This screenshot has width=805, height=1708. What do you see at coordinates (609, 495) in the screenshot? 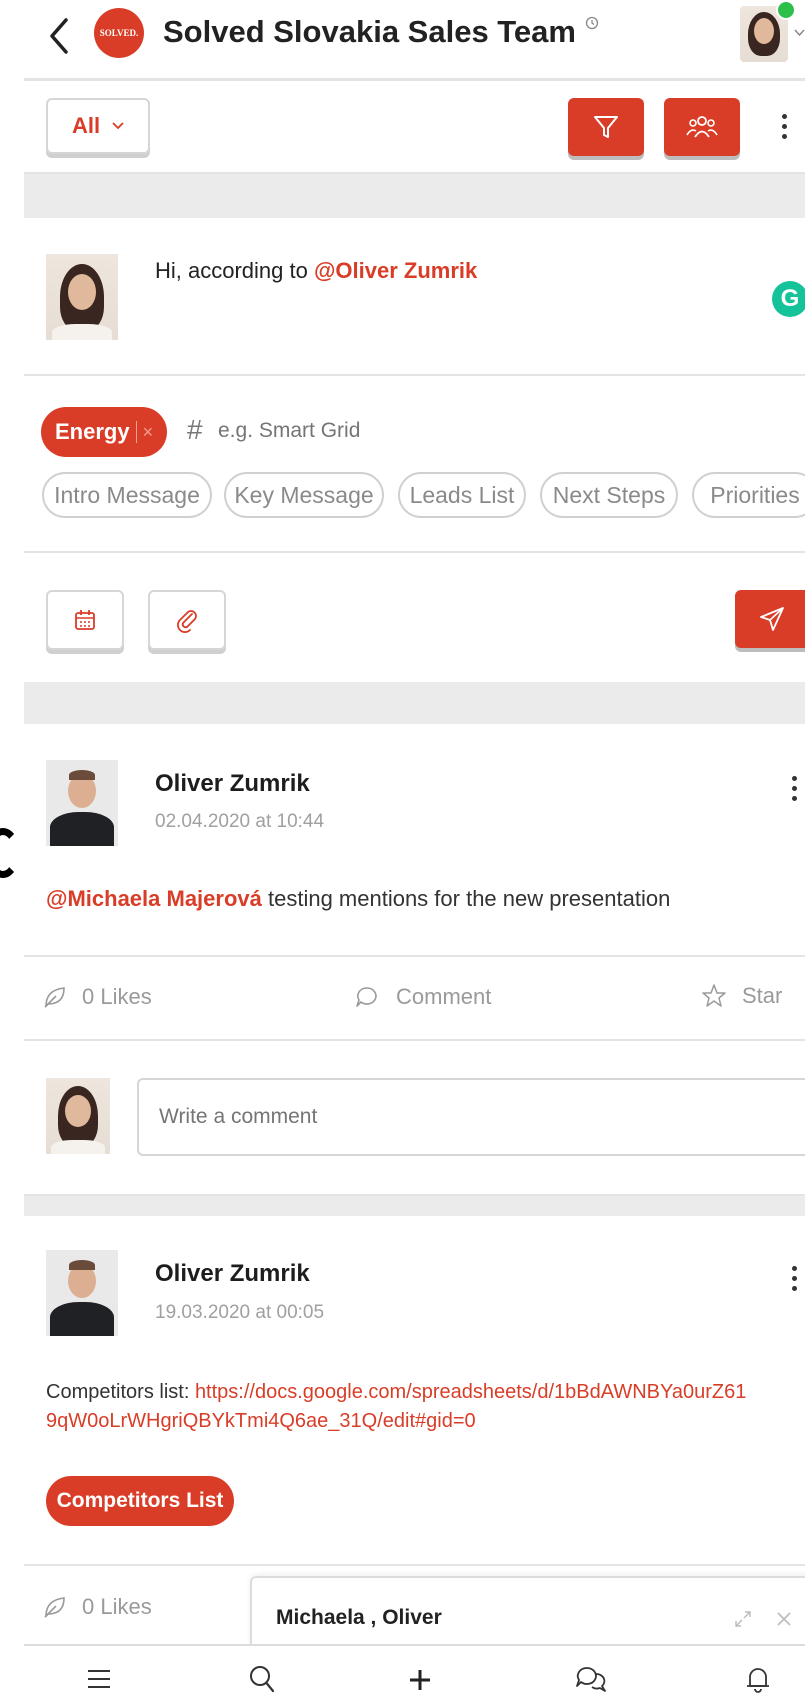
I see `quick-tag-next-steps: Next Steps` at bounding box center [609, 495].